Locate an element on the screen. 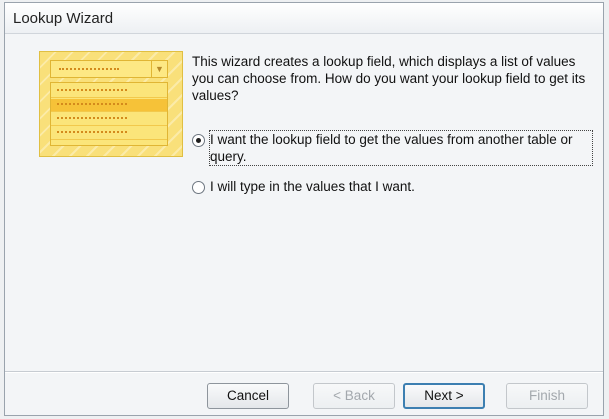 This screenshot has width=609, height=419. illustration-combo-box: ▼ is located at coordinates (109, 69).